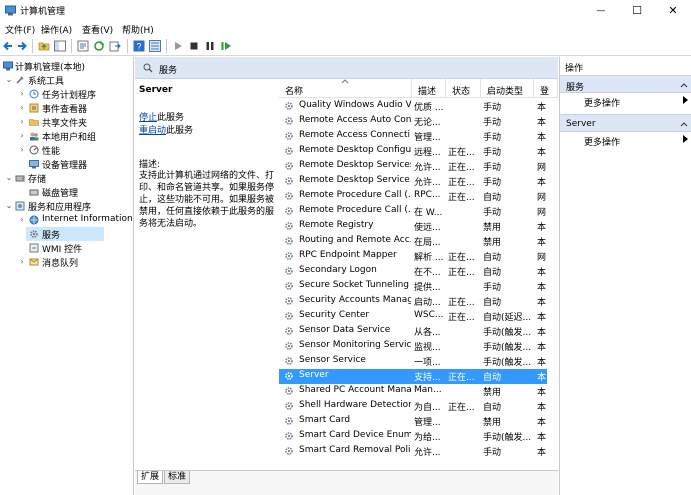  Describe the element at coordinates (152, 131) in the screenshot. I see `restart-service-link: 重启动` at that location.